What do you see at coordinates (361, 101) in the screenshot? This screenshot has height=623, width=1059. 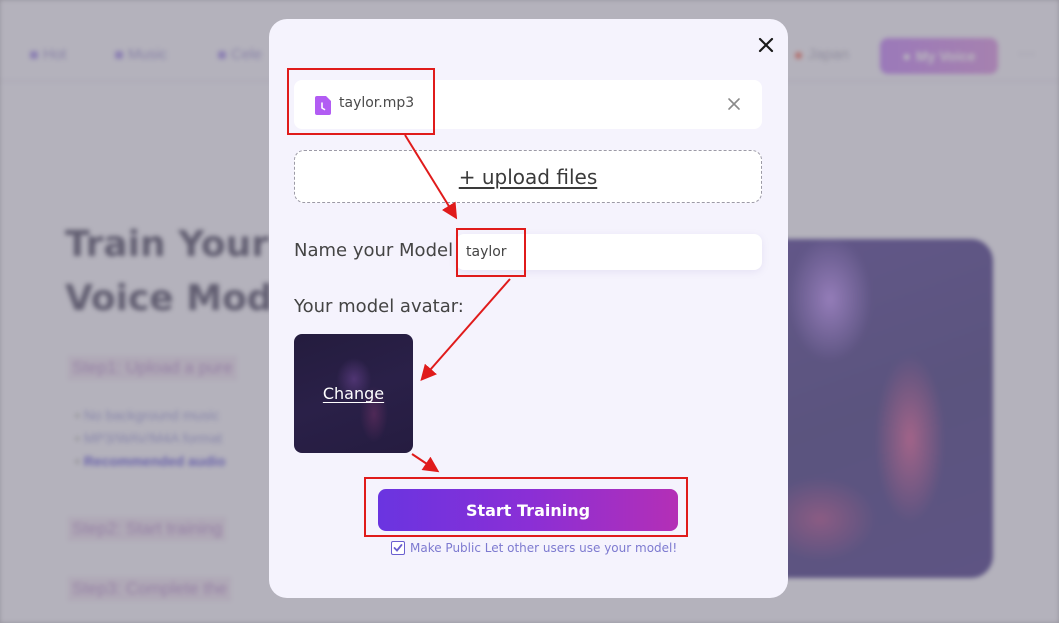 I see `annotation-box-file` at bounding box center [361, 101].